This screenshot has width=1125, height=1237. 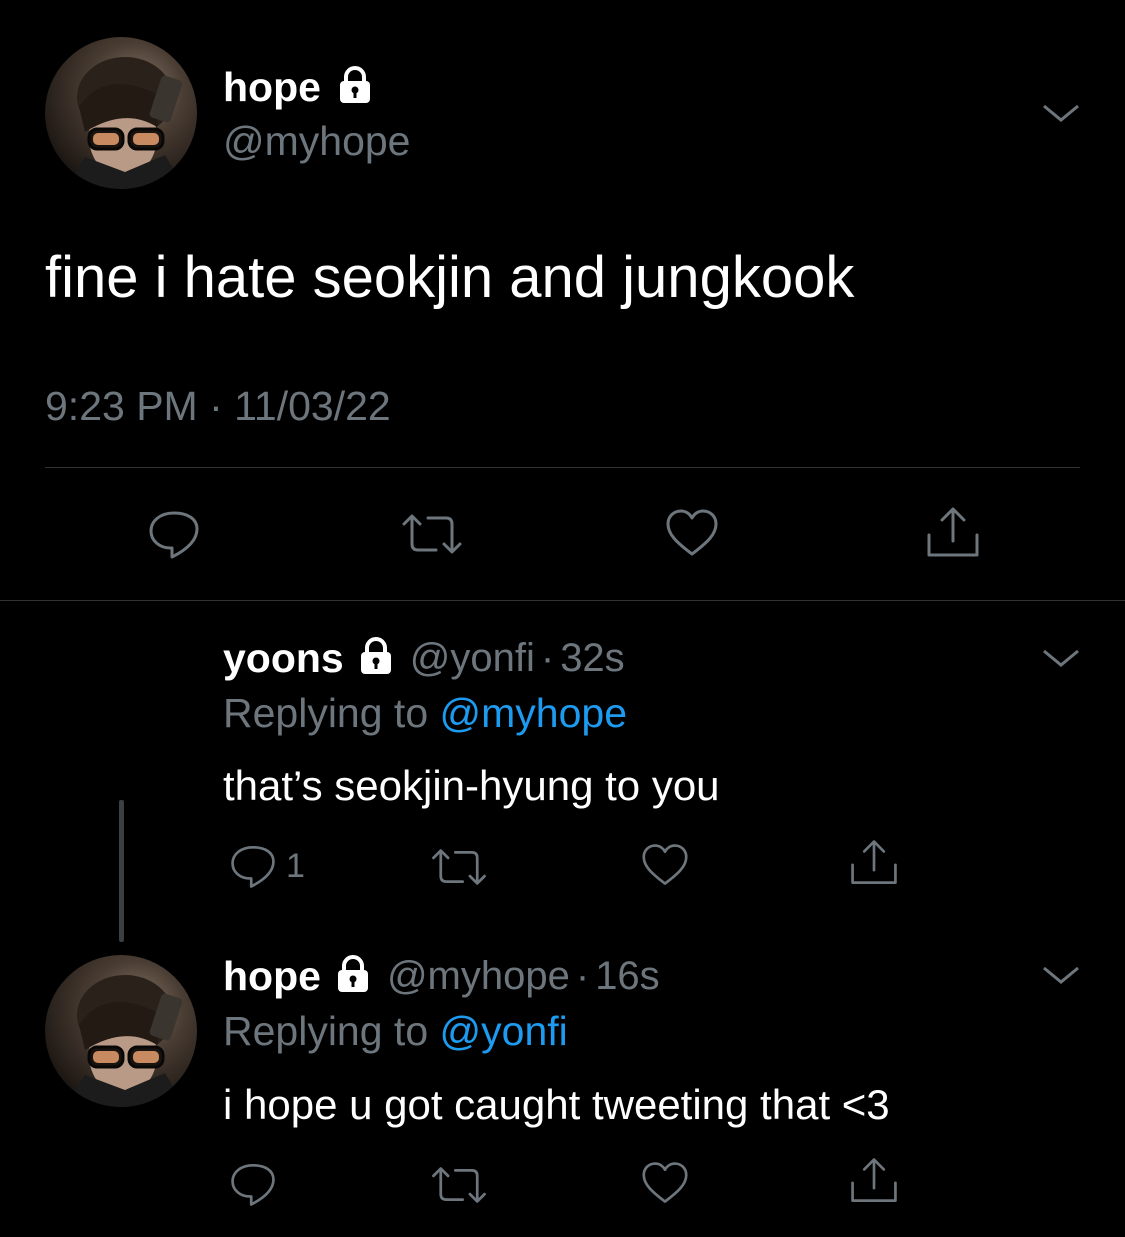 I want to click on timestamp: 16s, so click(x=627, y=976).